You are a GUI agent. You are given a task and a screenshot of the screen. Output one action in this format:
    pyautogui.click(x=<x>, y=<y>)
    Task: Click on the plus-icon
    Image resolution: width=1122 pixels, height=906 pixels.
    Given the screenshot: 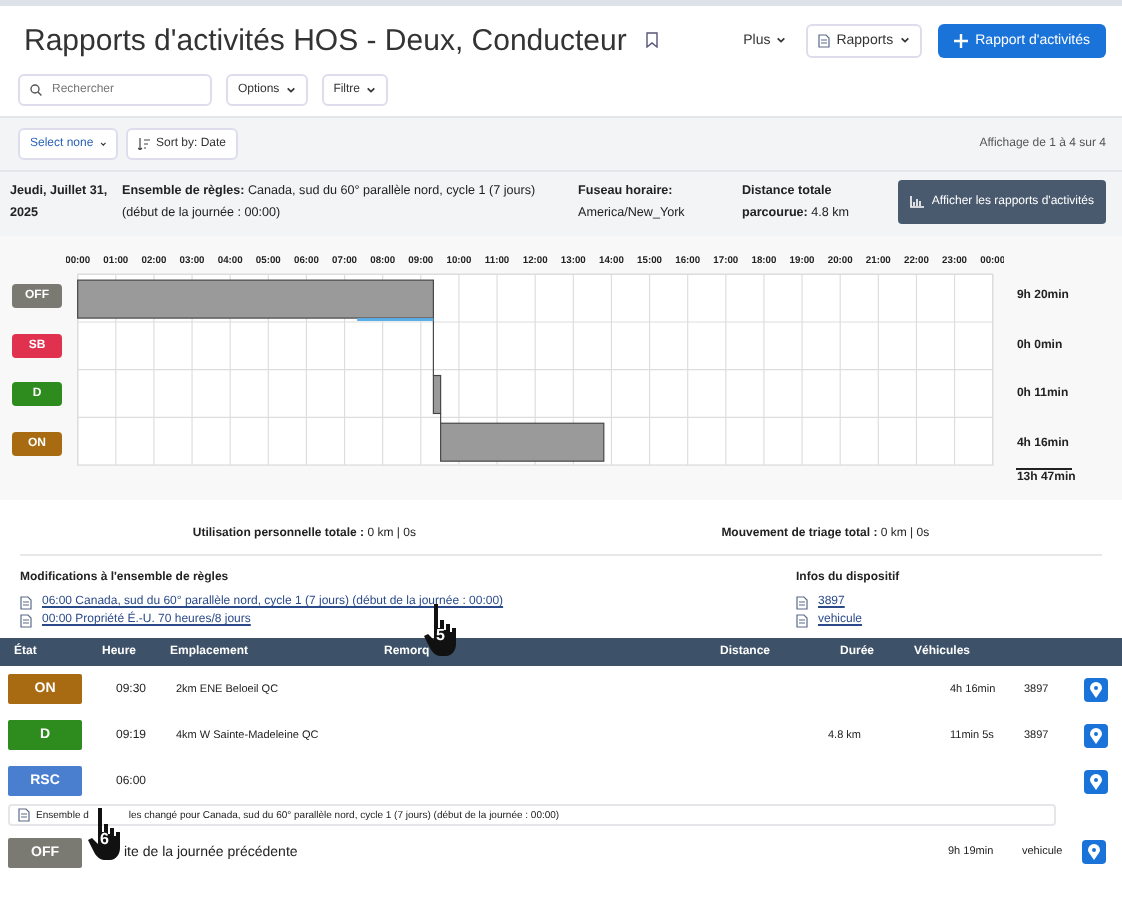 What is the action you would take?
    pyautogui.click(x=960, y=40)
    